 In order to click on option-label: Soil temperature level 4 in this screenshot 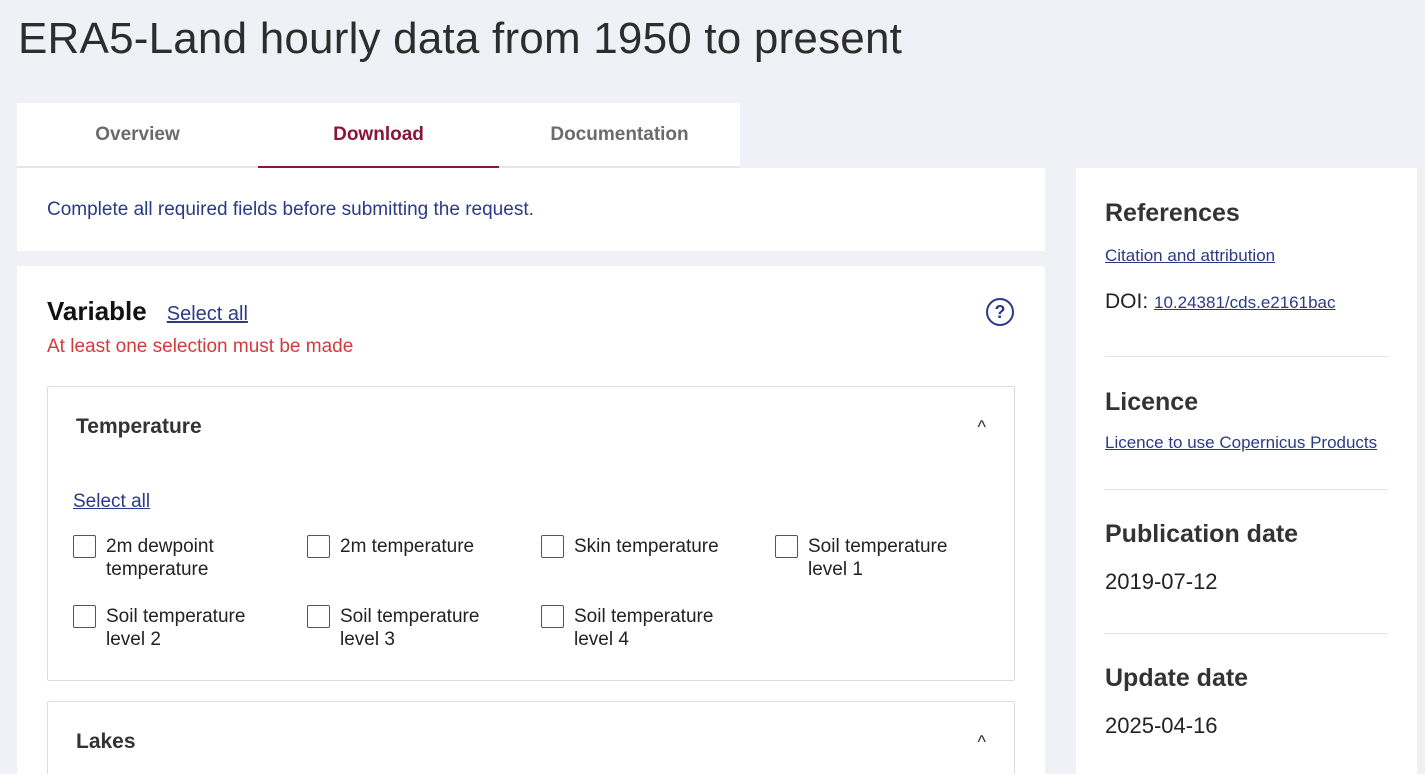, I will do `click(644, 628)`.